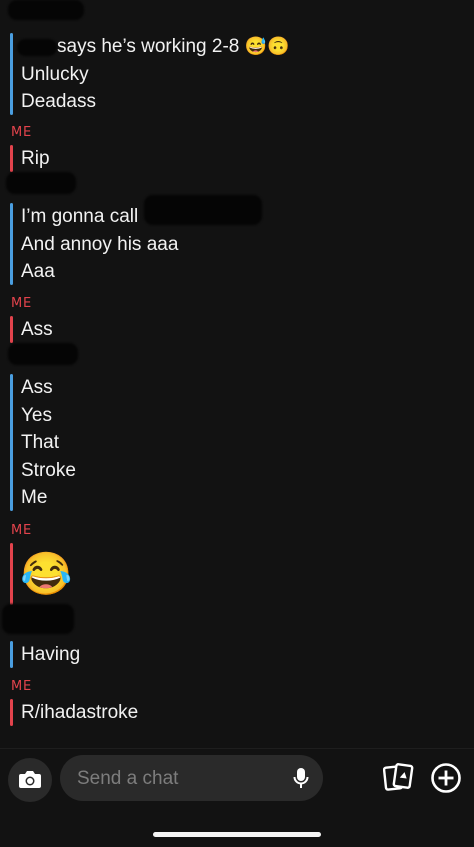 The width and height of the screenshot is (474, 847). What do you see at coordinates (267, 46) in the screenshot?
I see `emoji: 😅🙃` at bounding box center [267, 46].